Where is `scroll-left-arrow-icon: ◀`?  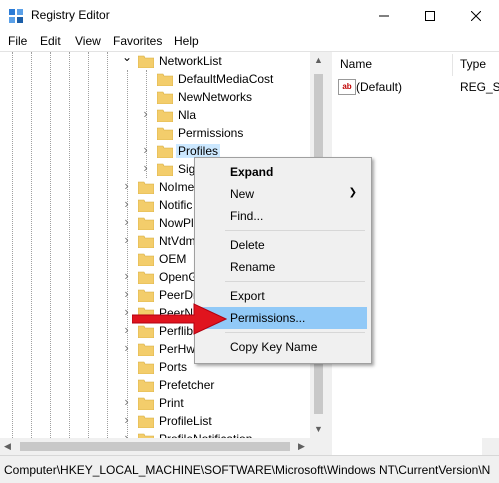
scroll-left-arrow-icon: ◀ is located at coordinates (7, 446).